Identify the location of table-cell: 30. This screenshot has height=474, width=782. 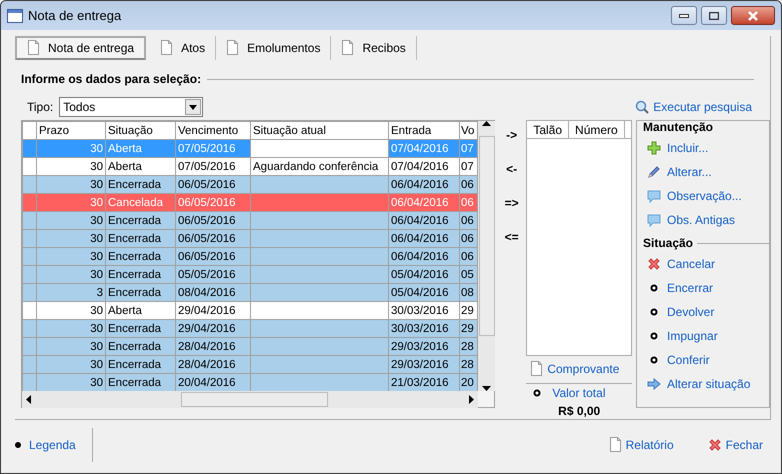
(71, 149).